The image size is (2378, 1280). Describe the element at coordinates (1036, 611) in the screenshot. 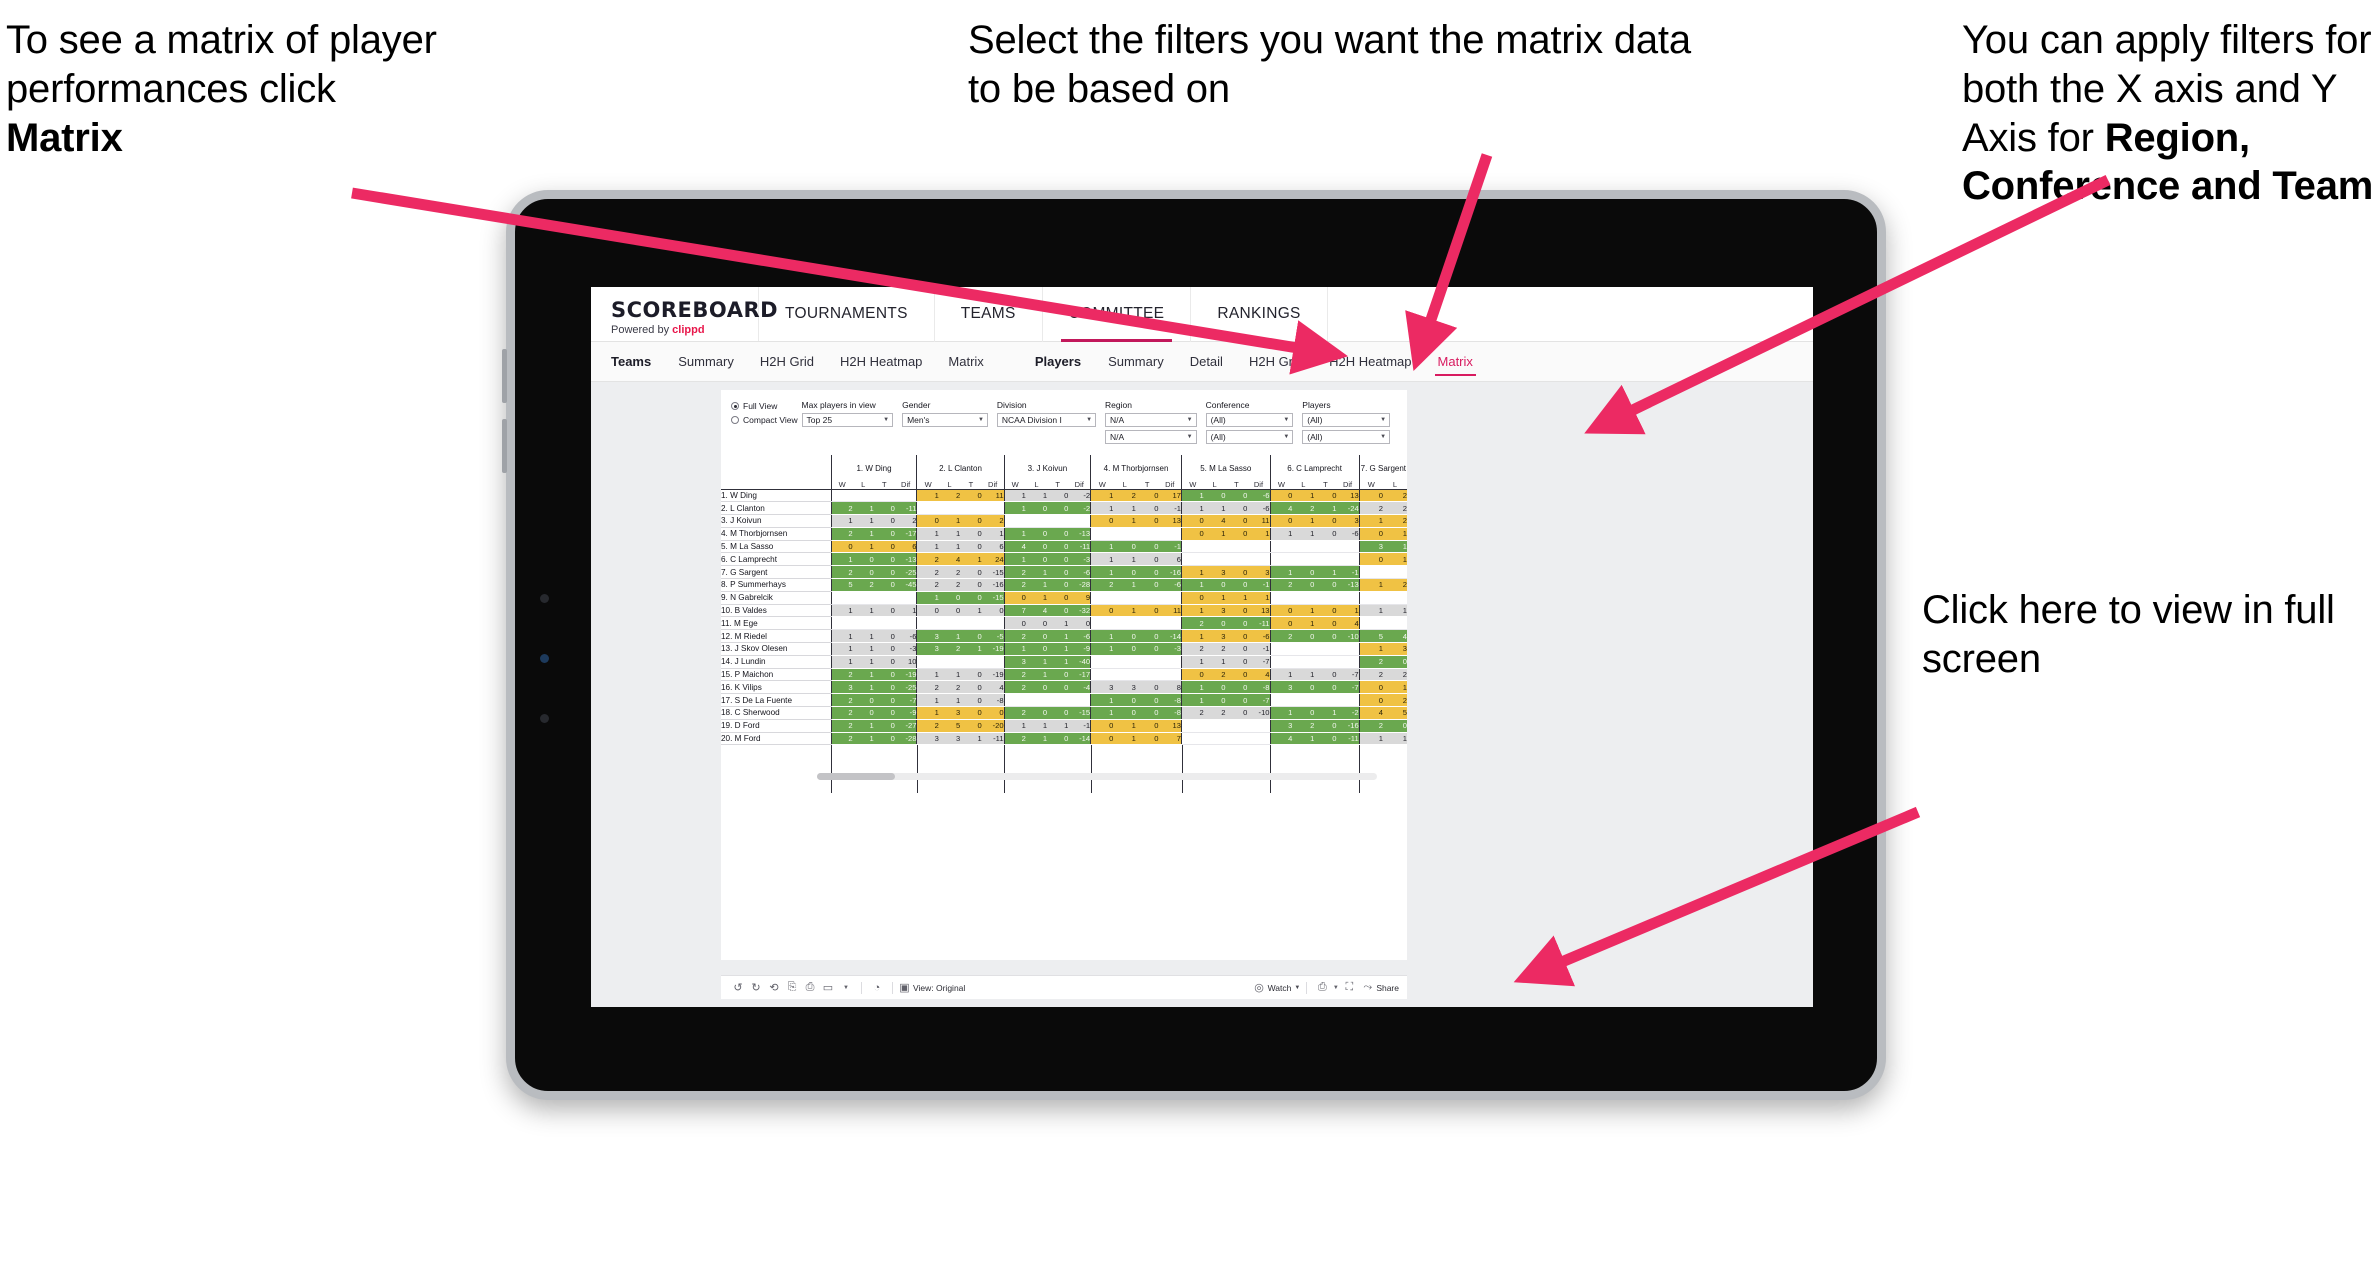

I see `matrix-cell: 4` at that location.